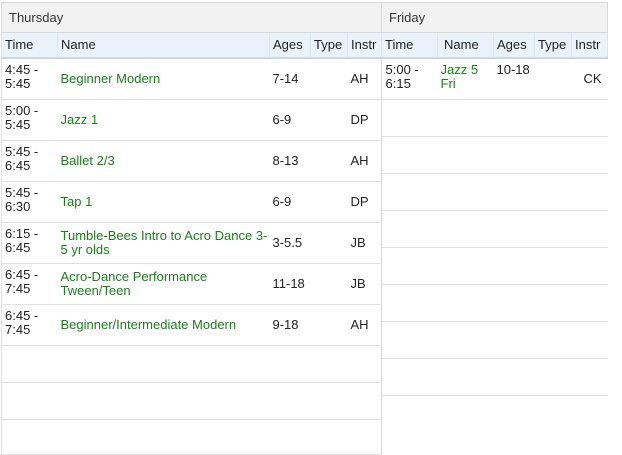 Image resolution: width=622 pixels, height=455 pixels. I want to click on class-time: 4:45 - 5:45, so click(29, 78).